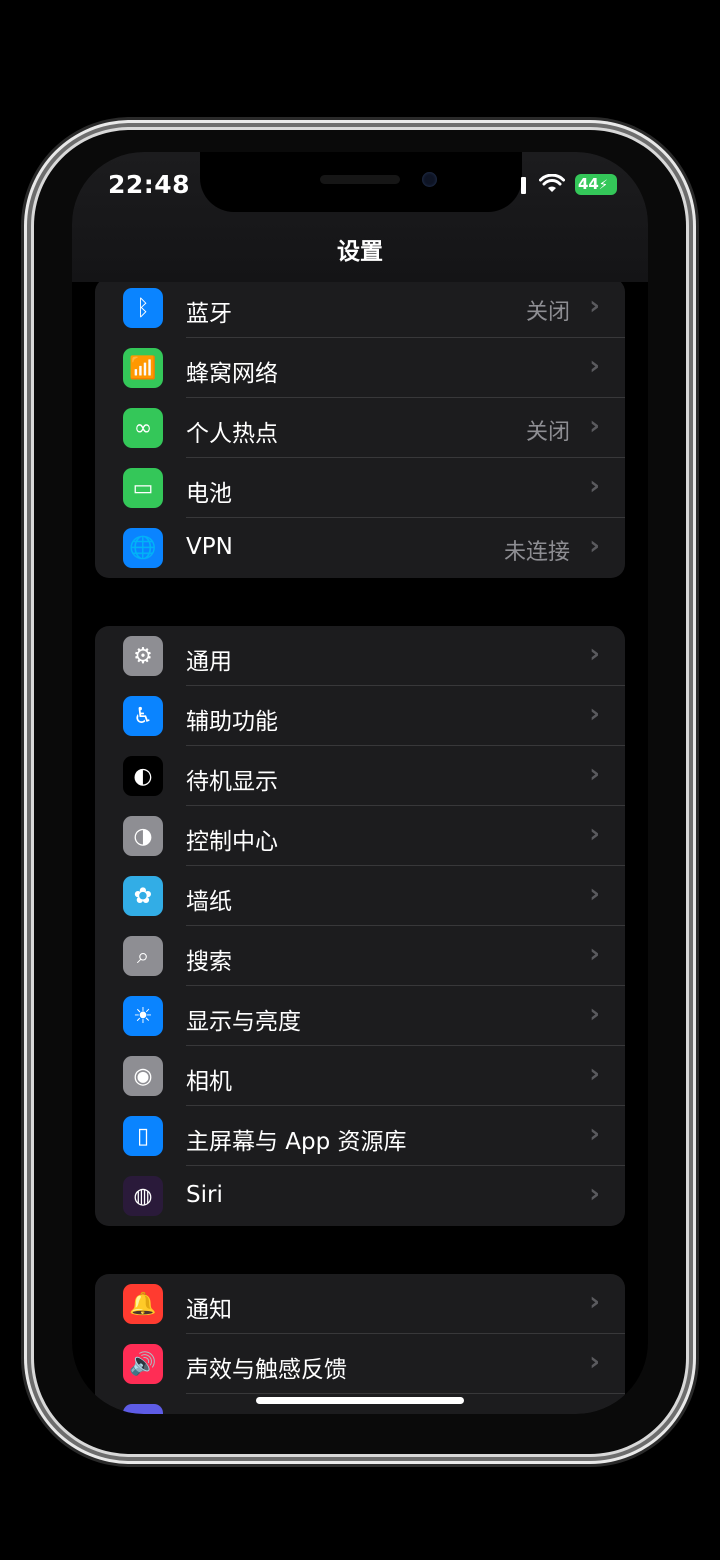 This screenshot has width=720, height=1560. I want to click on volume-up-button, so click(30, 450).